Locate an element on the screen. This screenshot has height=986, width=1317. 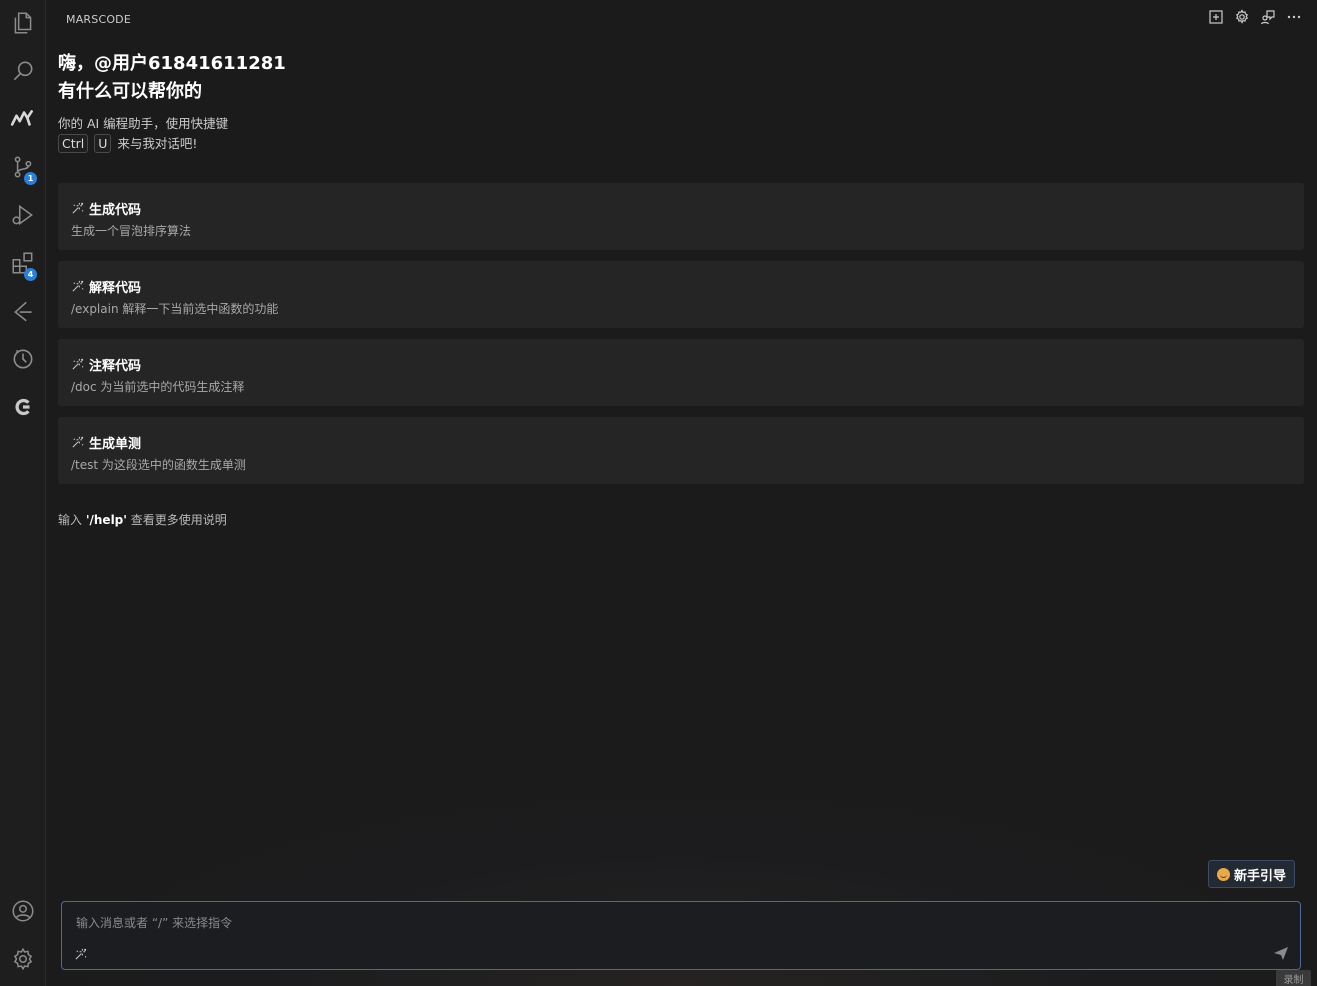
card-title: 生成代码 is located at coordinates (115, 210).